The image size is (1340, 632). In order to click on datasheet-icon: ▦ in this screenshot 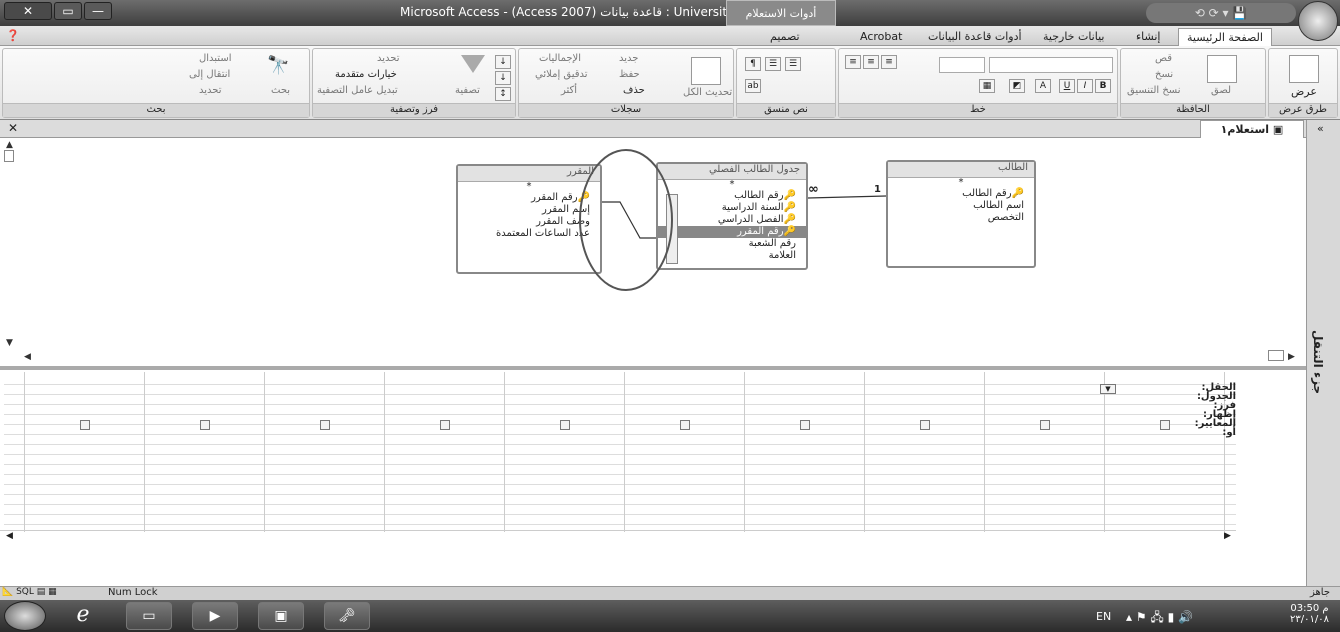, I will do `click(52, 592)`.